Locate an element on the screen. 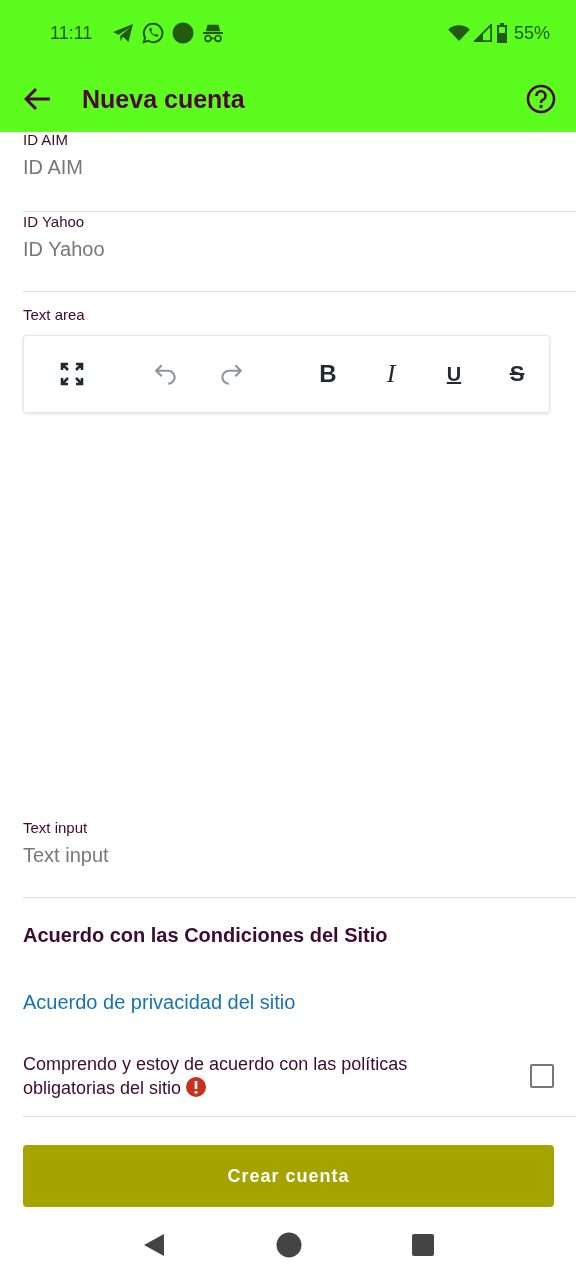  section-heading: Acuerdo con las Condiciones del Sitio is located at coordinates (205, 935).